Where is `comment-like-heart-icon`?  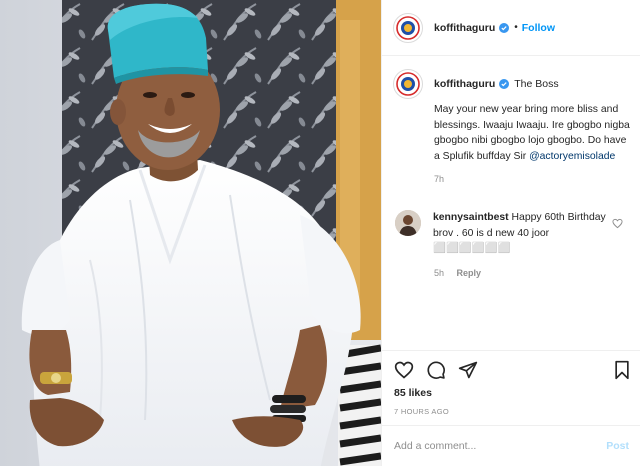
comment-like-heart-icon is located at coordinates (617, 223).